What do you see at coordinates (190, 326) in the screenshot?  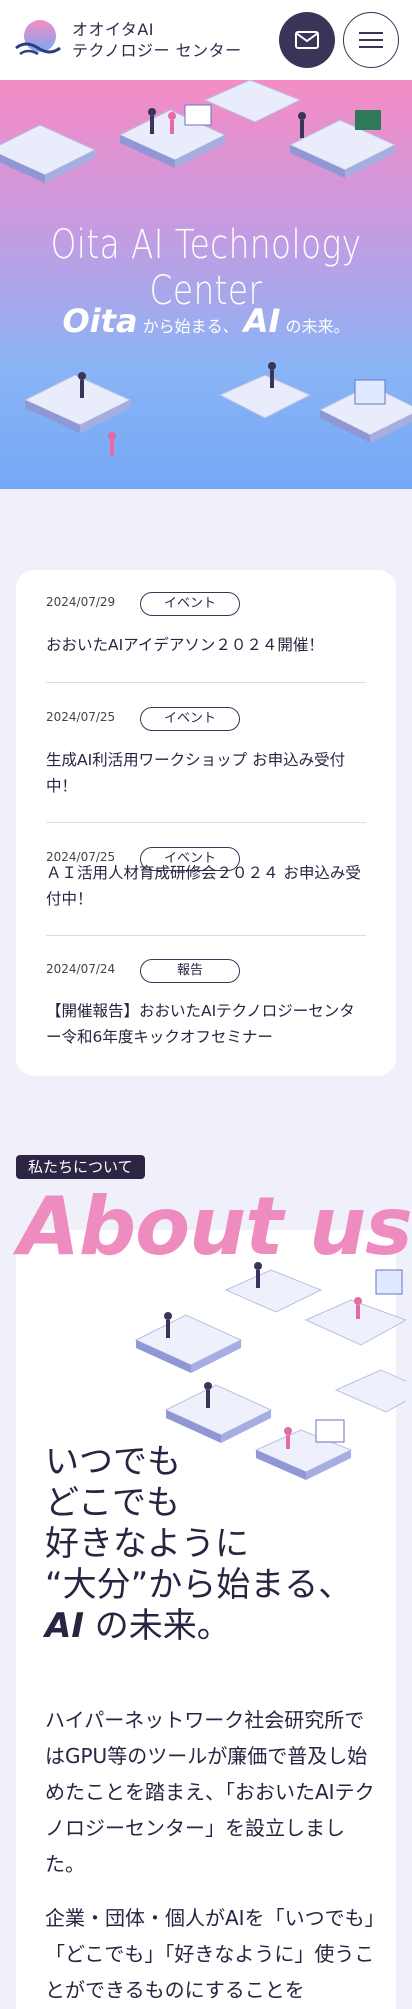 I see `hero-tag-mid: から始まる、` at bounding box center [190, 326].